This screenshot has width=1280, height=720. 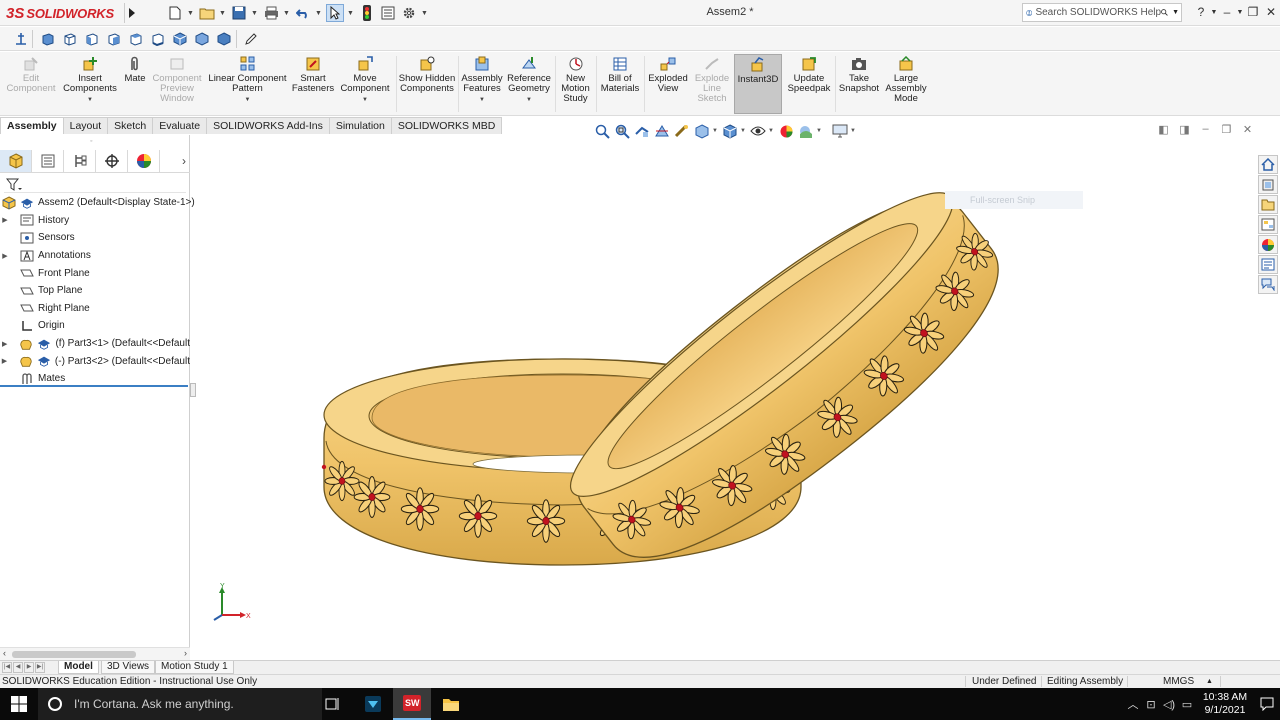 What do you see at coordinates (1253, 12) in the screenshot?
I see `restore-window-button: ❐` at bounding box center [1253, 12].